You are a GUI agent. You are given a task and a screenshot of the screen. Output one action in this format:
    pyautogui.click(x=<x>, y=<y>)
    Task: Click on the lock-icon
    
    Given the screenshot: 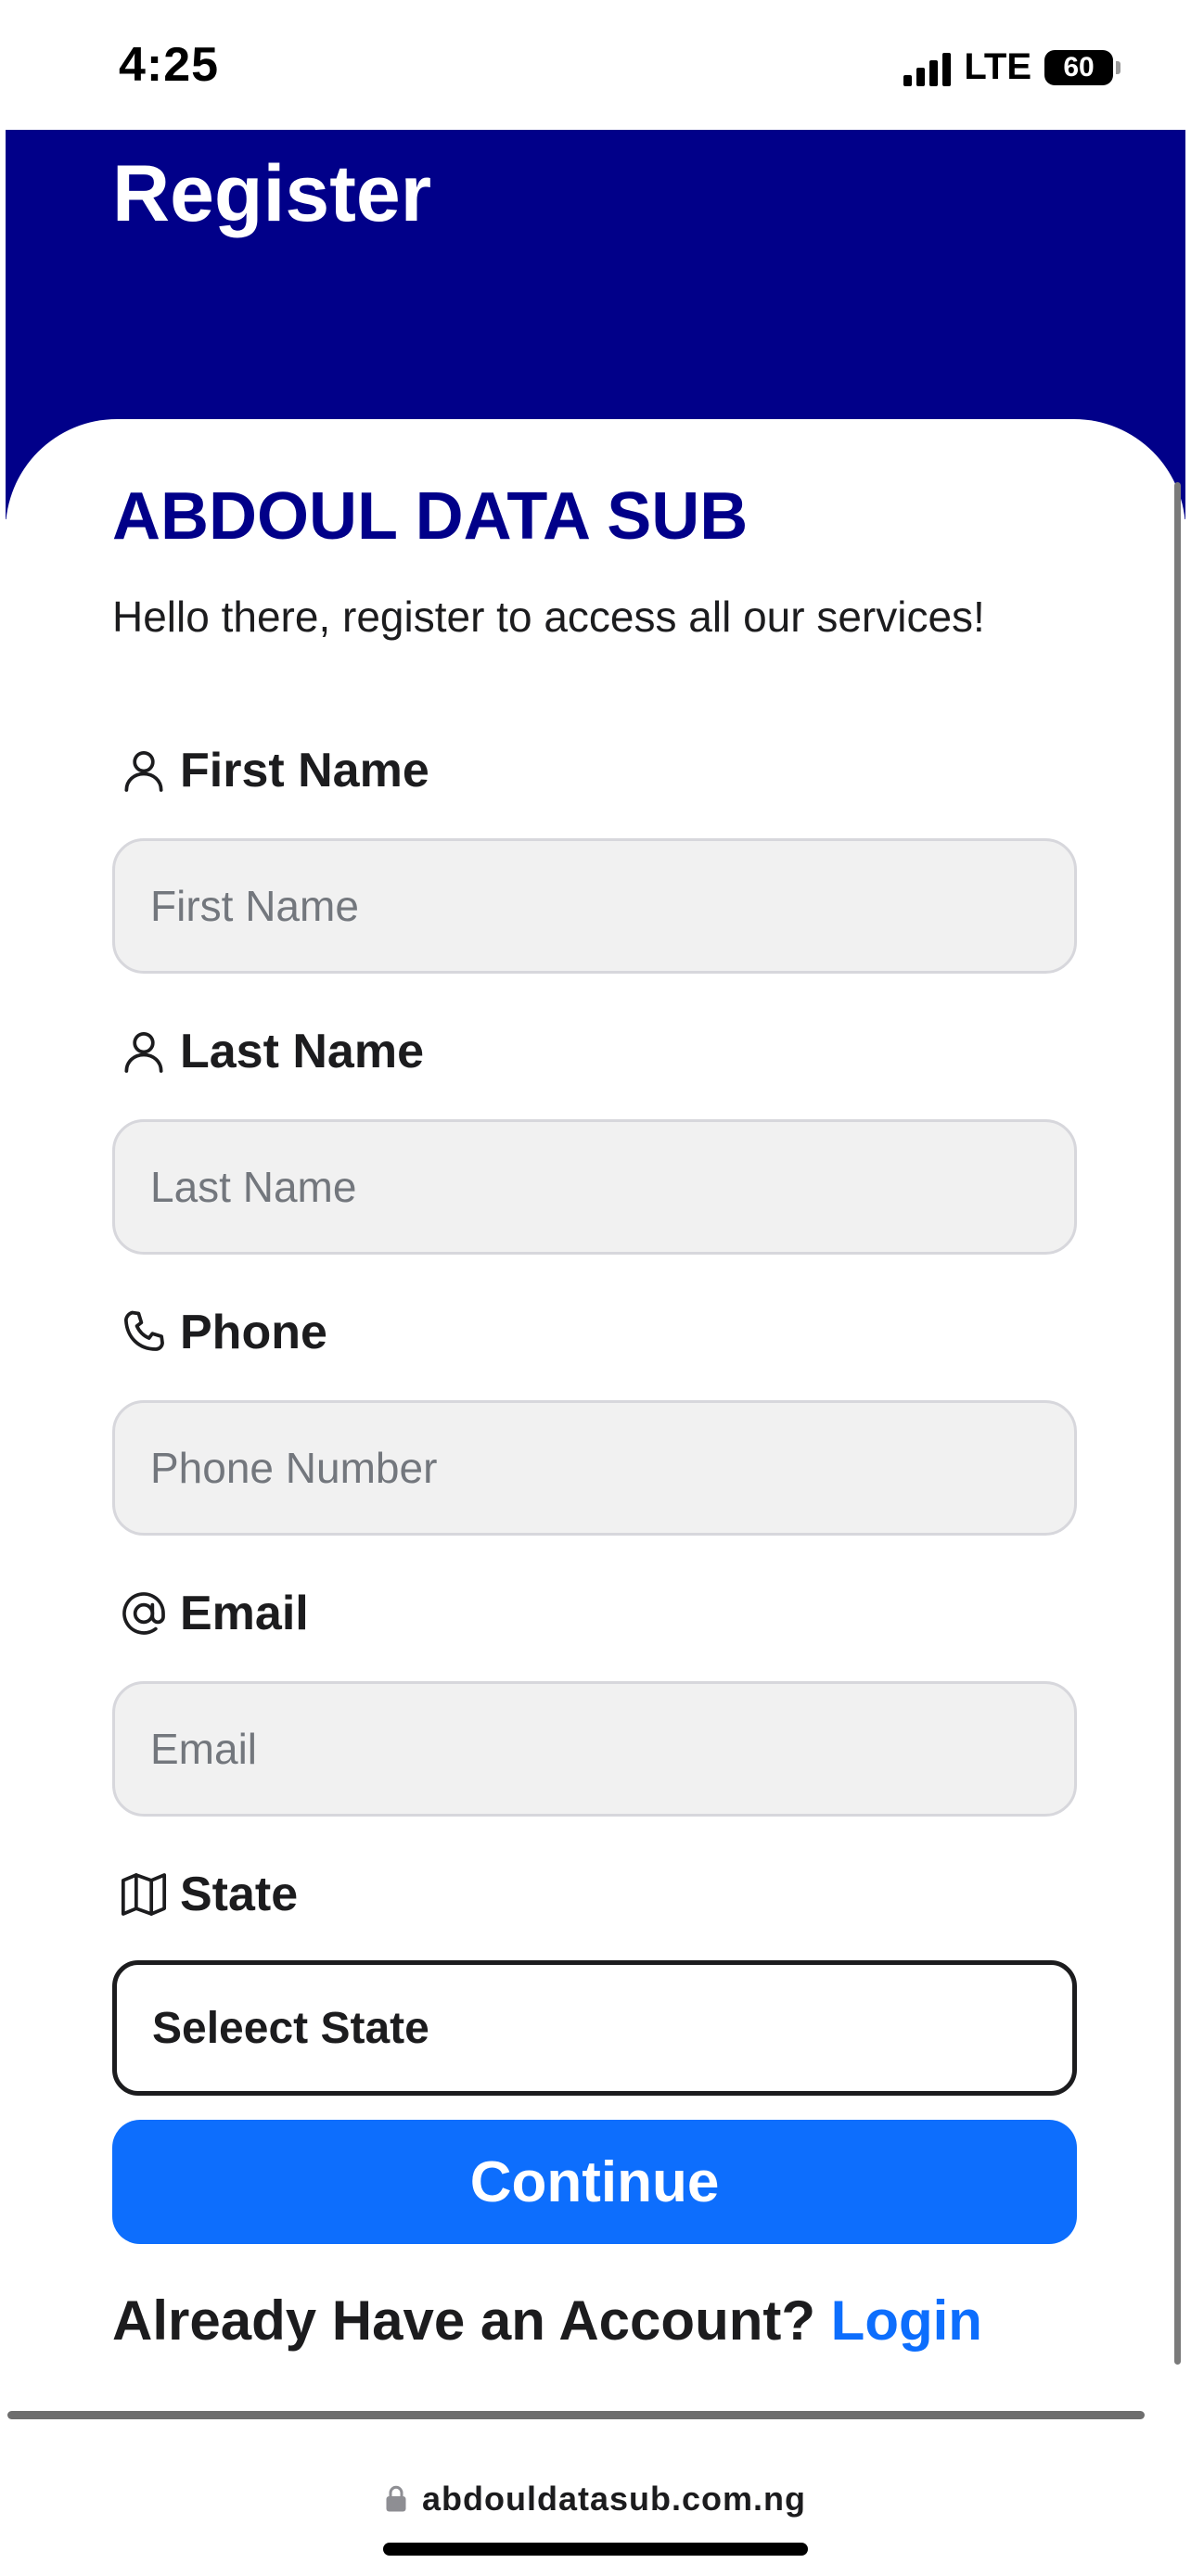 What is the action you would take?
    pyautogui.click(x=396, y=2499)
    